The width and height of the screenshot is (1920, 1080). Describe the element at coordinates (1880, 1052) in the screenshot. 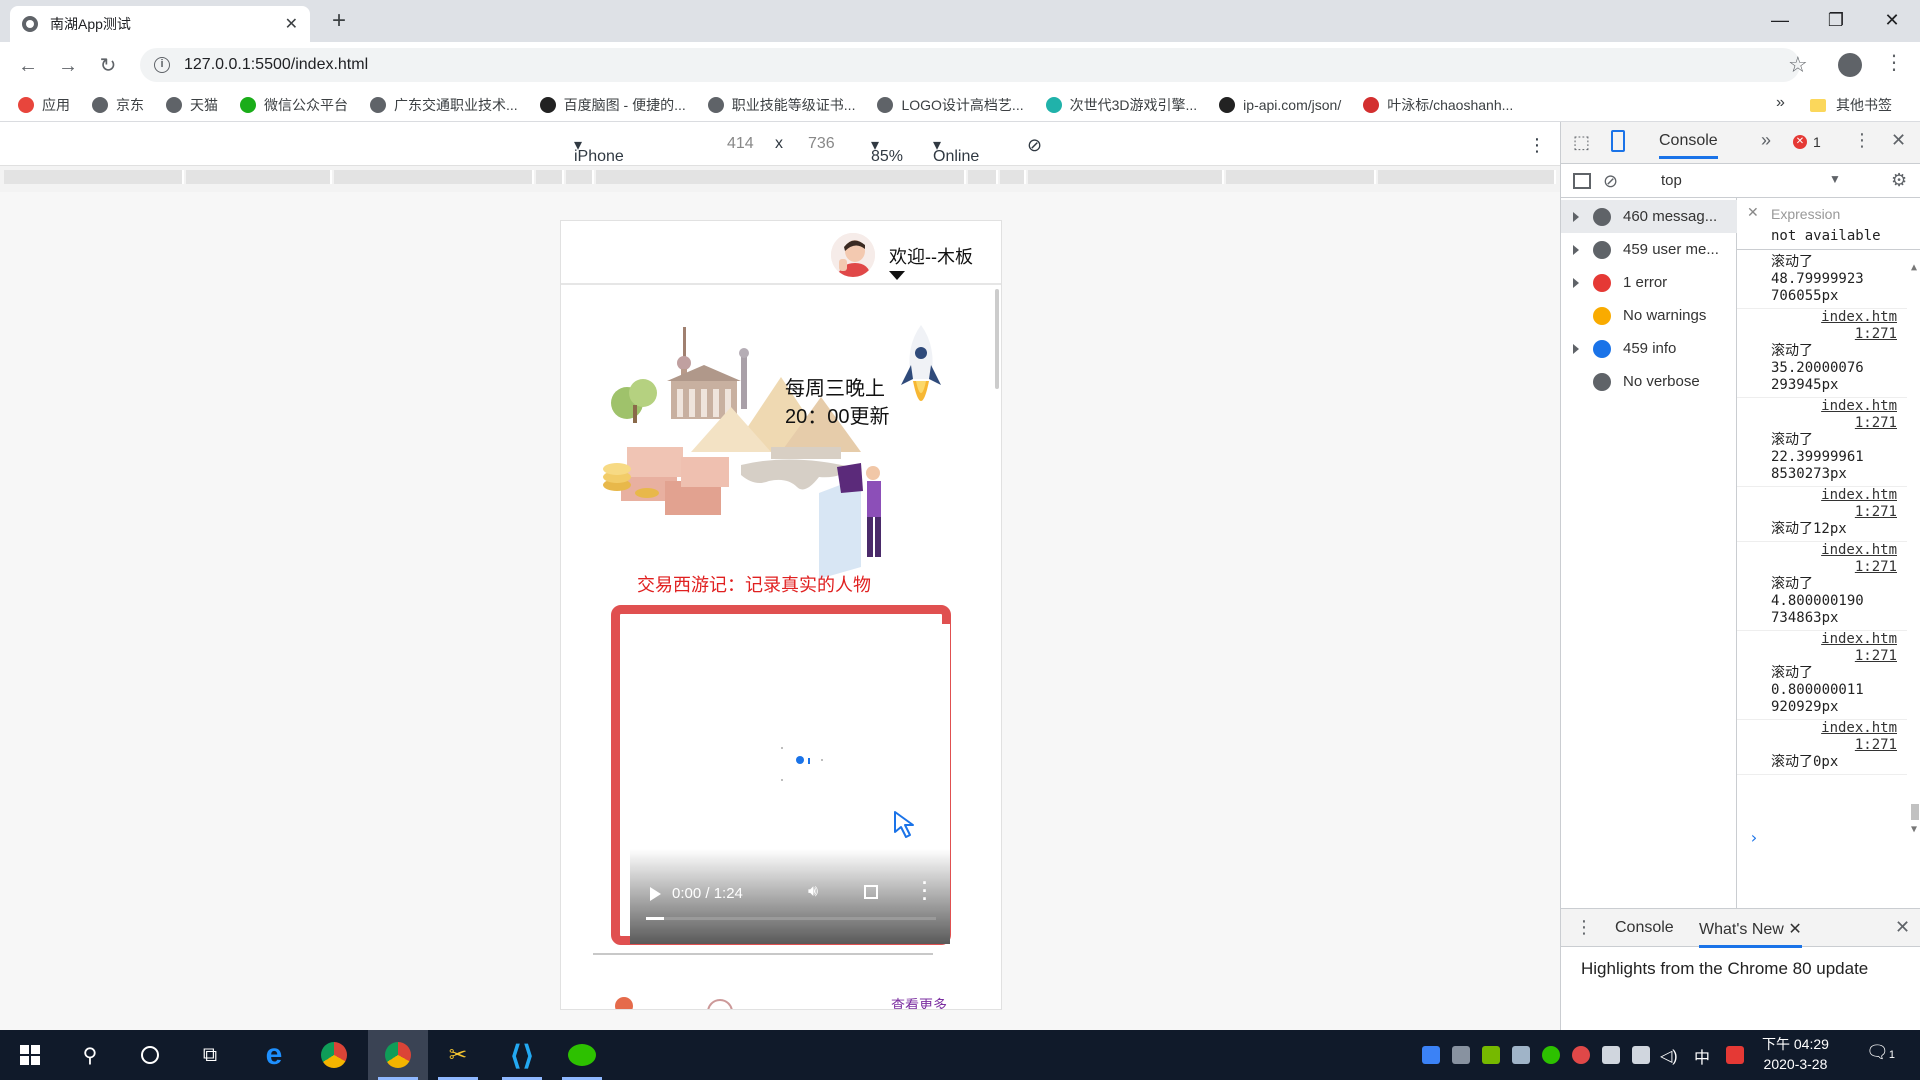

I see `notification-center-icon: 🗨︎1` at that location.